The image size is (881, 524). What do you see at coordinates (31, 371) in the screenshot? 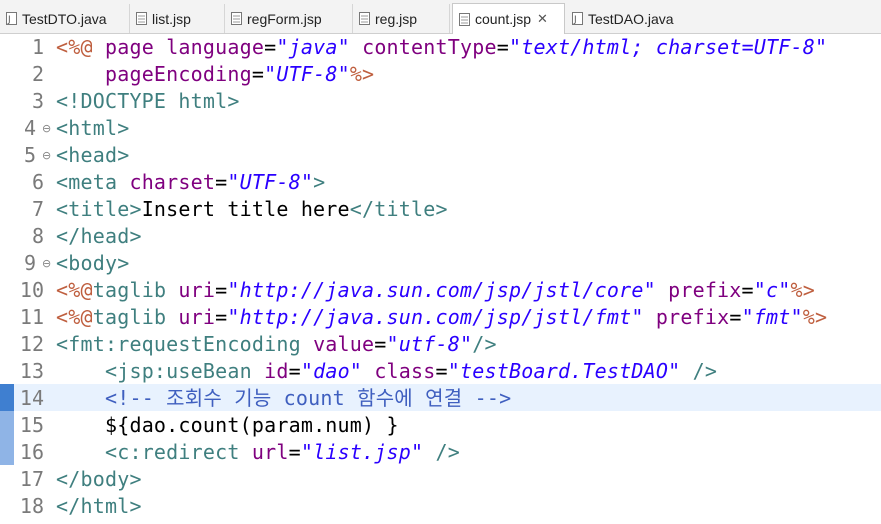
I see `line-number: 13` at bounding box center [31, 371].